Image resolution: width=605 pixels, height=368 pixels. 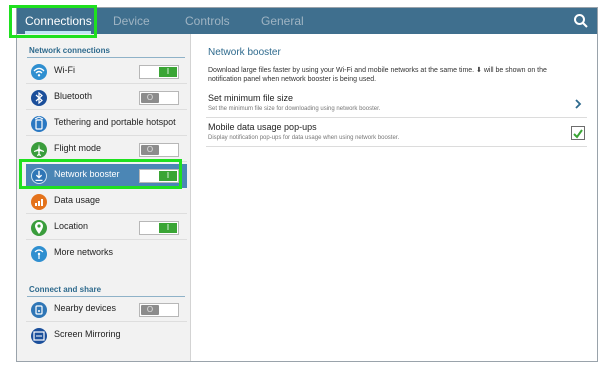 What do you see at coordinates (39, 202) in the screenshot?
I see `data-usage-icon` at bounding box center [39, 202].